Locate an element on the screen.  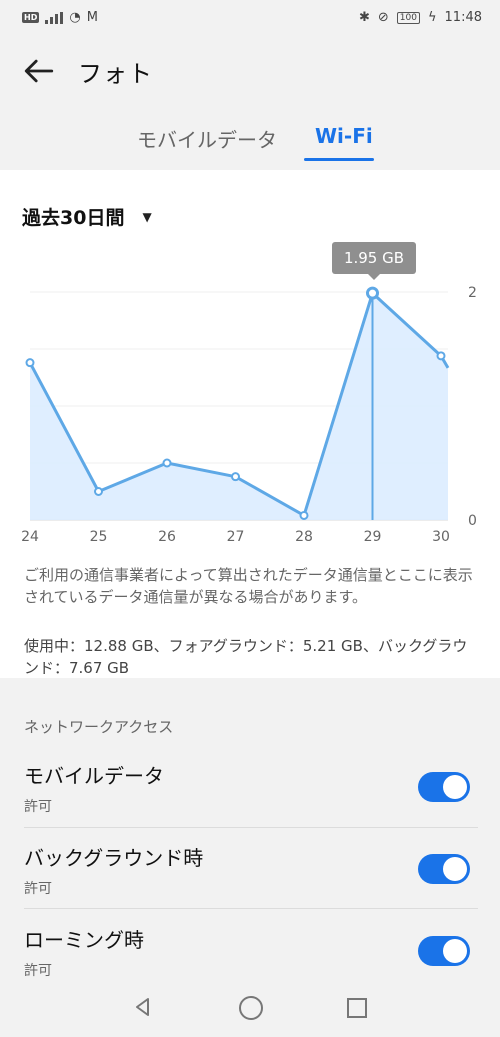
background-label: バックグラウンド時 is located at coordinates (114, 858).